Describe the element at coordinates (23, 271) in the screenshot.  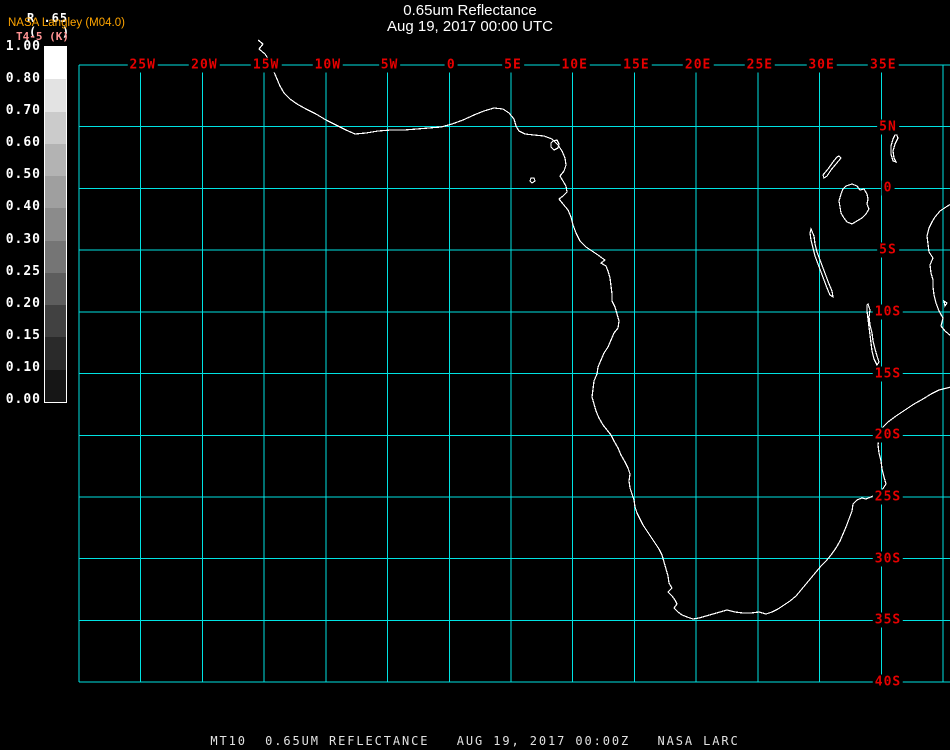
I see `colorbar-tick-0.25: 0.25` at that location.